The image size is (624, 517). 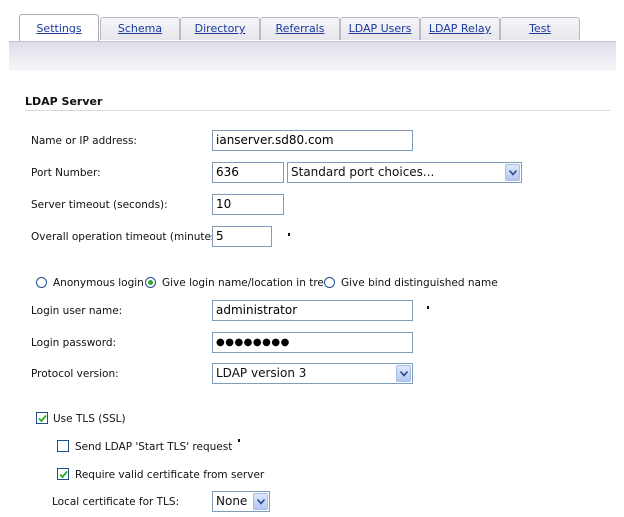 I want to click on tab-content-header-band, so click(x=312, y=56).